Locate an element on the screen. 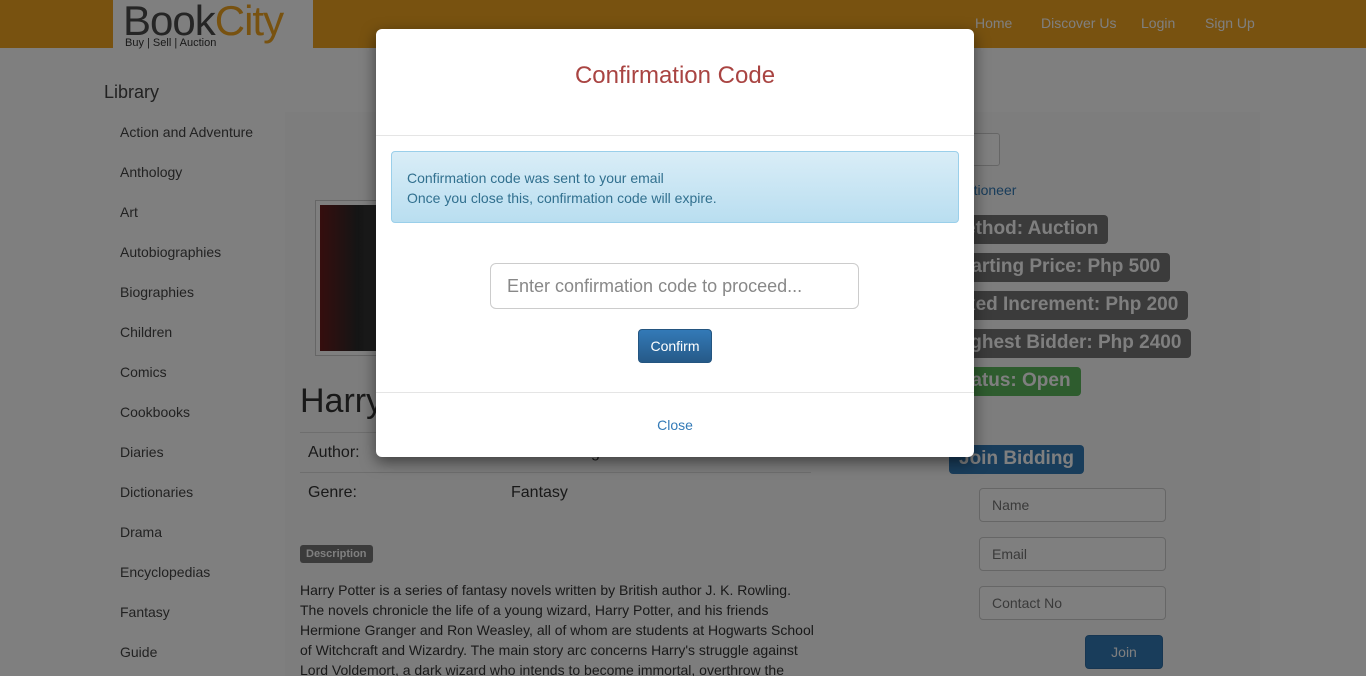 The image size is (1366, 676). modal-header: Confirmation Code is located at coordinates (675, 82).